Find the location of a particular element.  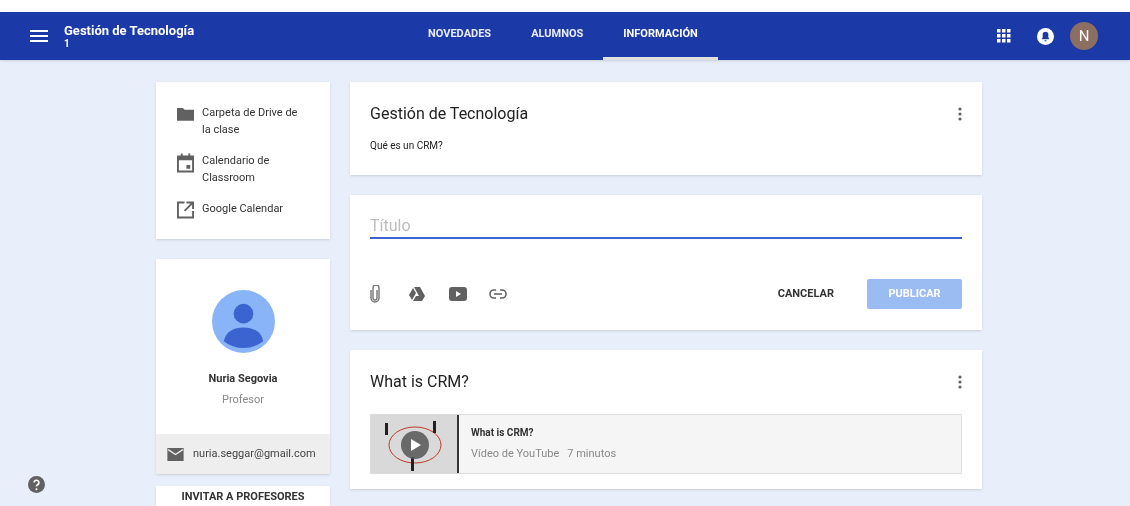

attachment-title: What is CRM? is located at coordinates (503, 433).